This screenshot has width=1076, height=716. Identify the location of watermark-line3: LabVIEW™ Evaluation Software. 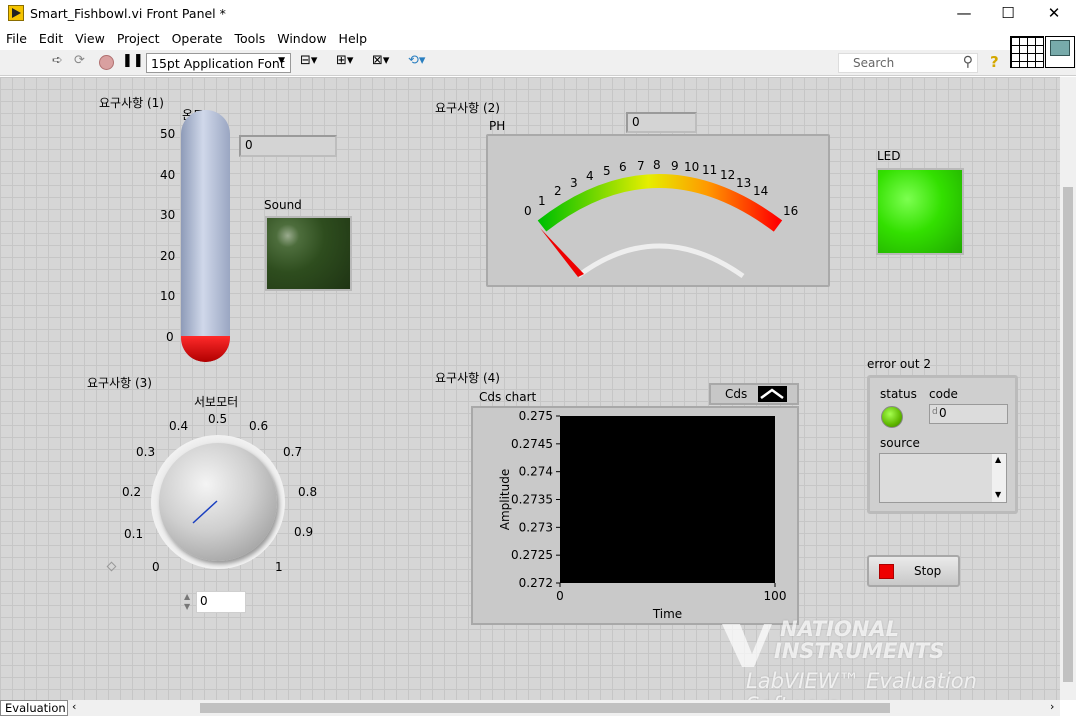
(861, 684).